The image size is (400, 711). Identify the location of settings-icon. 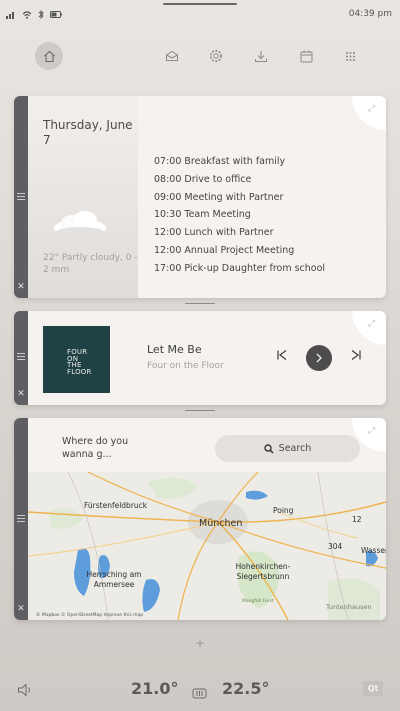
(216, 56).